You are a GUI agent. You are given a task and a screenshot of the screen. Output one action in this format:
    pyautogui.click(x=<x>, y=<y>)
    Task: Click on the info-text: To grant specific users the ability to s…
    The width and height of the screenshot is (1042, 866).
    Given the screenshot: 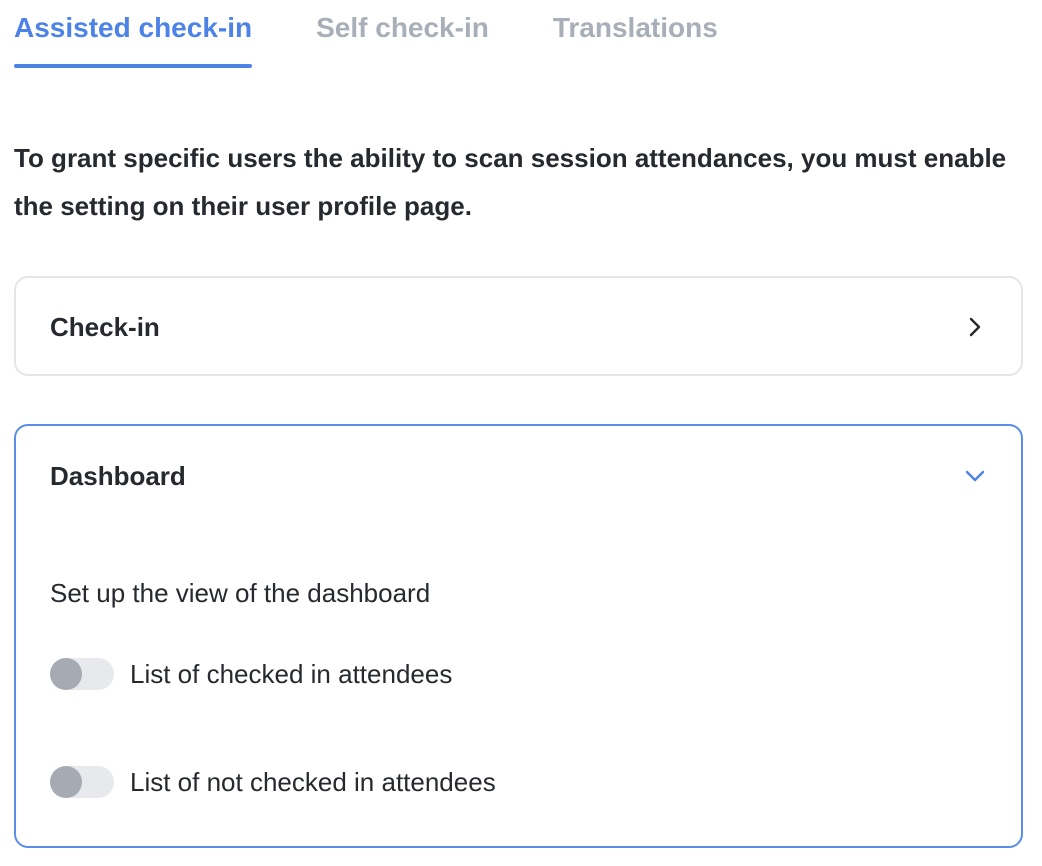 What is the action you would take?
    pyautogui.click(x=510, y=182)
    